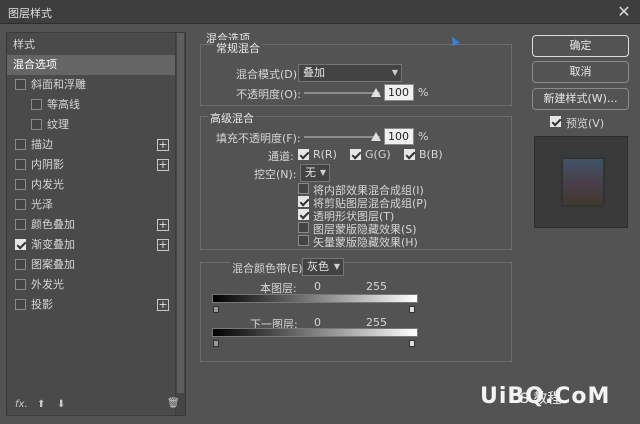 Image resolution: width=640 pixels, height=424 pixels. I want to click on advanced-option-label: 矢量蒙版隐藏效果(H), so click(365, 242).